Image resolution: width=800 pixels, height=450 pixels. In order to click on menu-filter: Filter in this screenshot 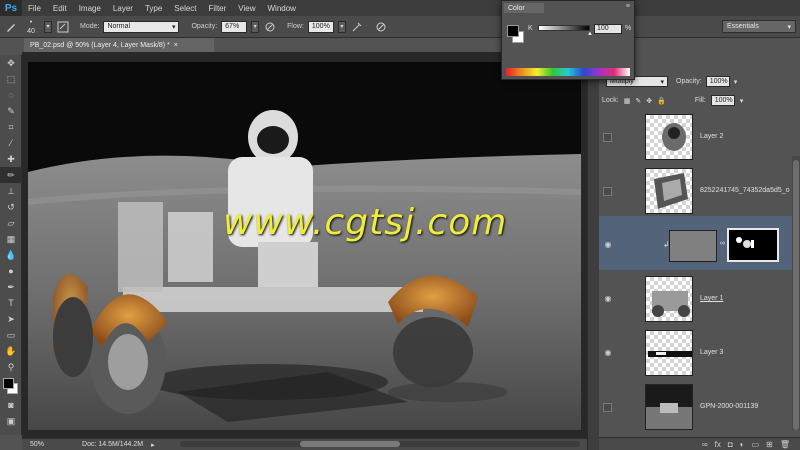, I will do `click(218, 8)`.